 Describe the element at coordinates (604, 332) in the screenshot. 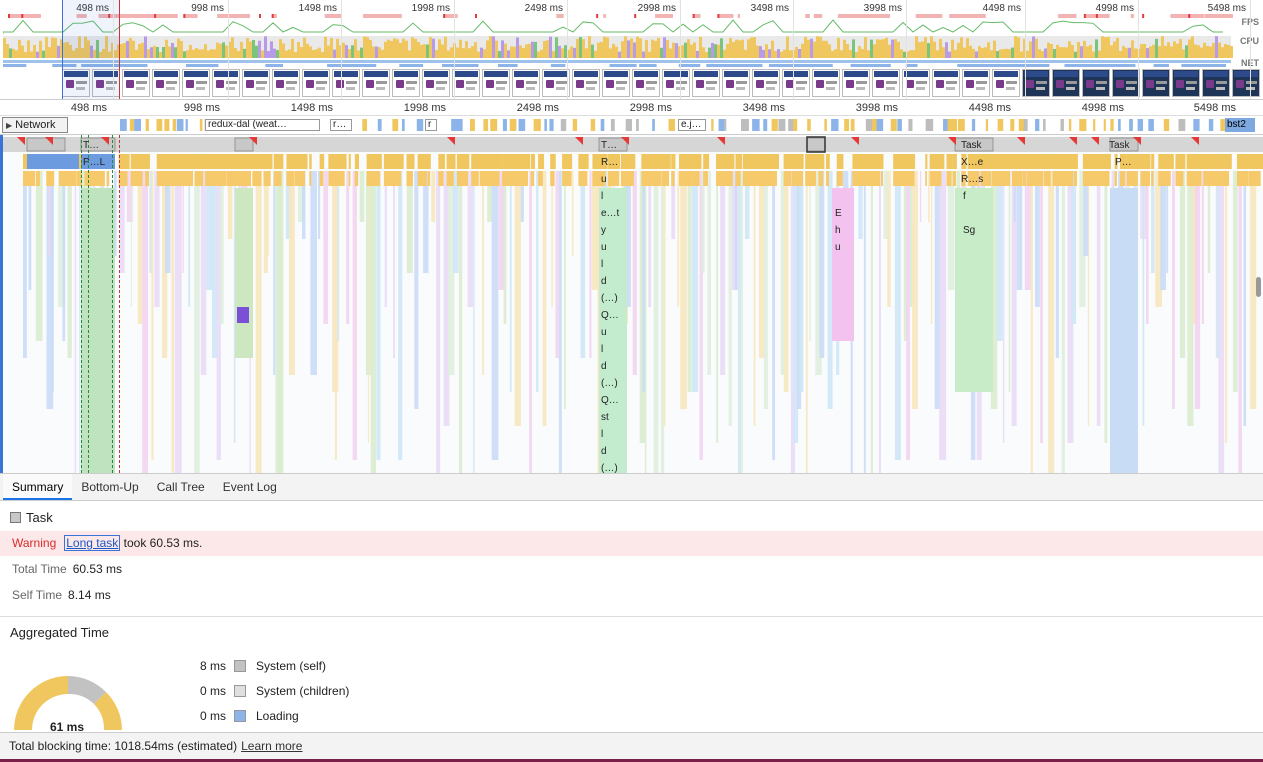

I see `flame-event-label: u` at that location.